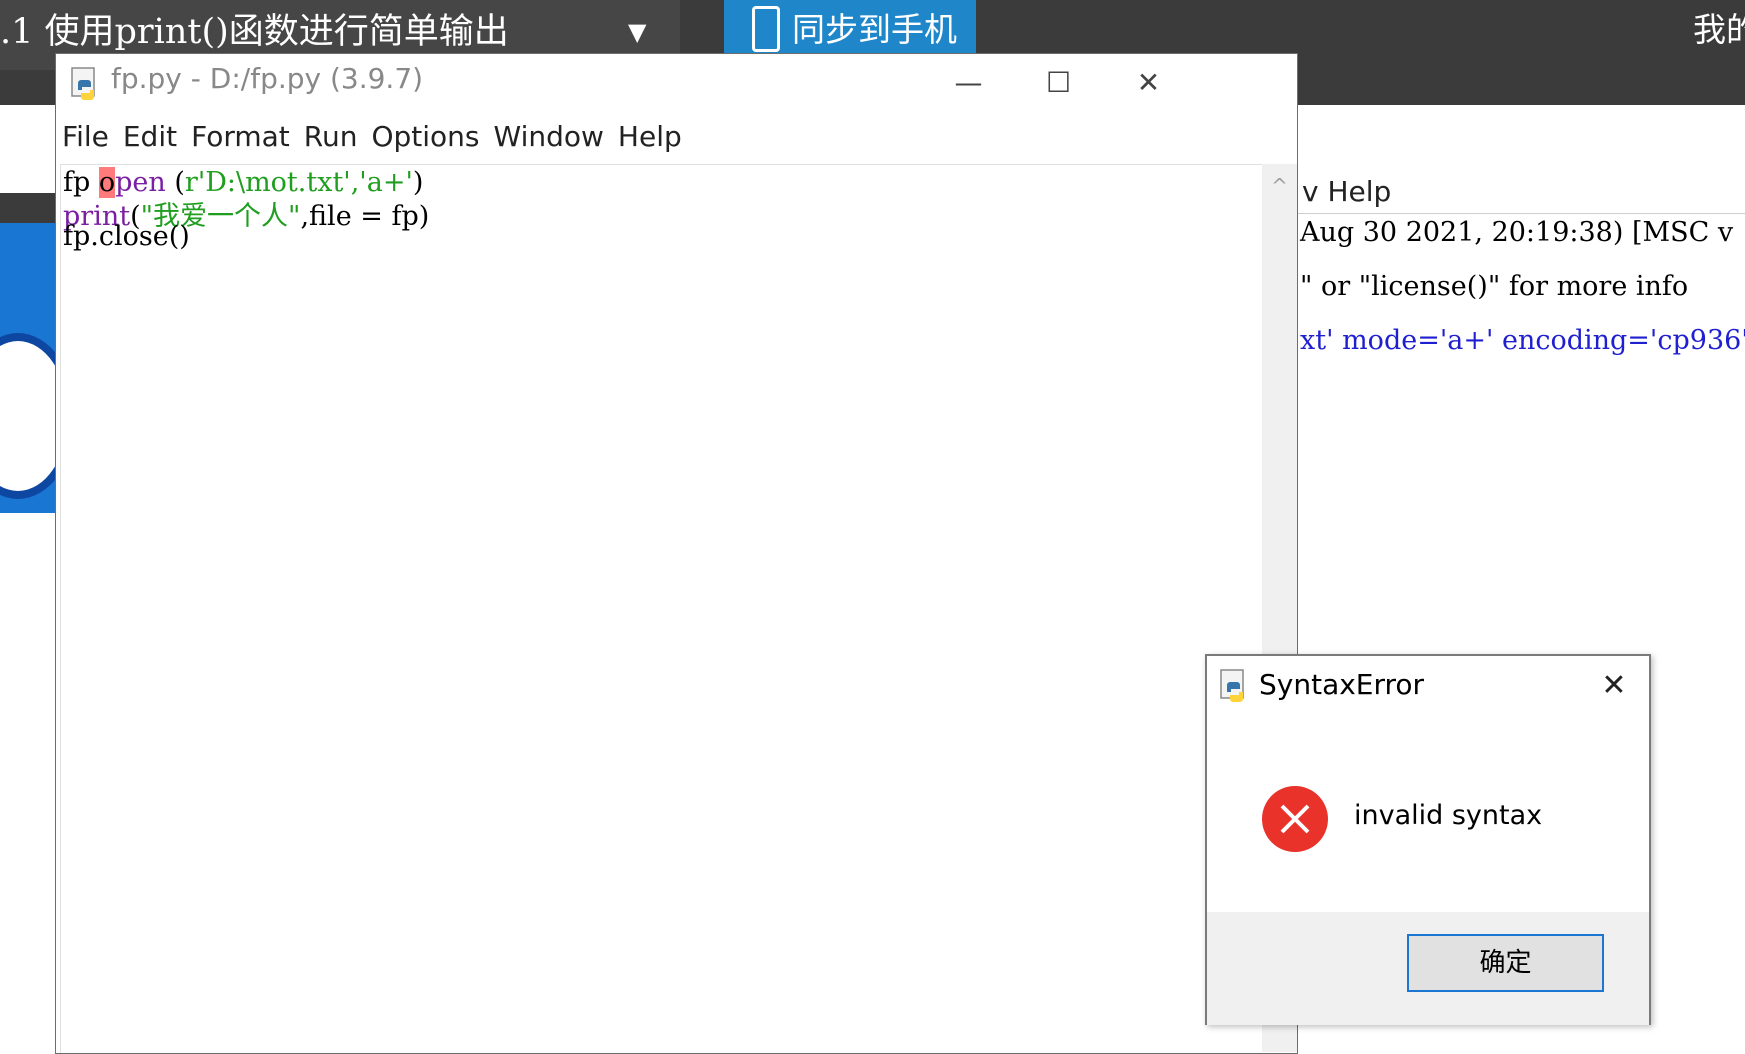 The height and width of the screenshot is (1054, 1745). What do you see at coordinates (549, 137) in the screenshot?
I see `menu-window: Window` at bounding box center [549, 137].